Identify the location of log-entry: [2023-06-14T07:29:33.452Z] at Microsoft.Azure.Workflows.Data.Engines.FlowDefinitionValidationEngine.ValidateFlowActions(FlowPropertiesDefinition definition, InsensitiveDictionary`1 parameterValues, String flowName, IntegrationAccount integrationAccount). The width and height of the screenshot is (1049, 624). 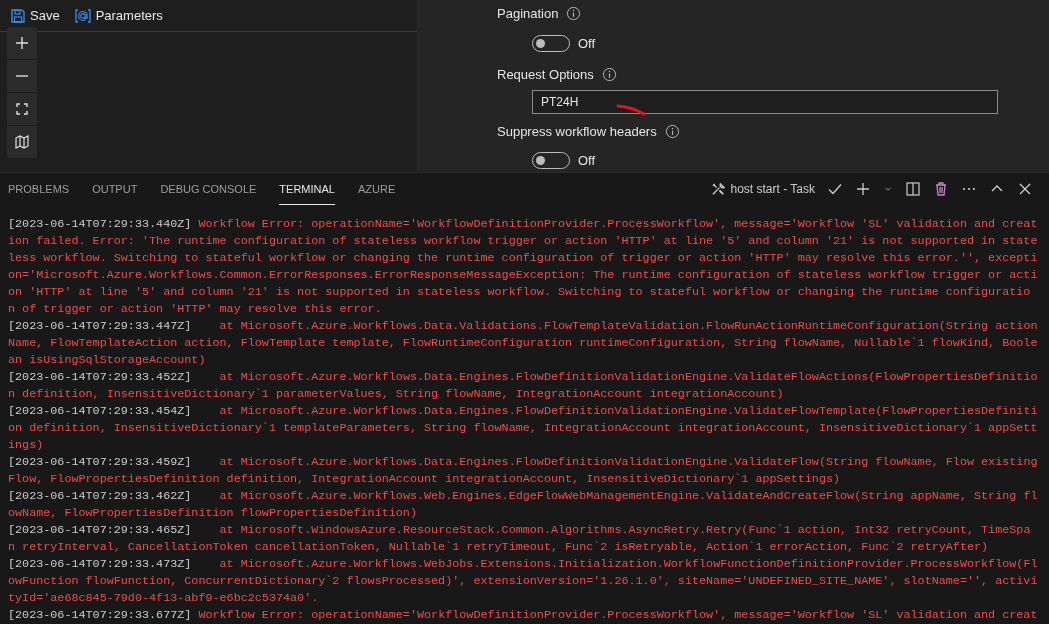
(523, 386).